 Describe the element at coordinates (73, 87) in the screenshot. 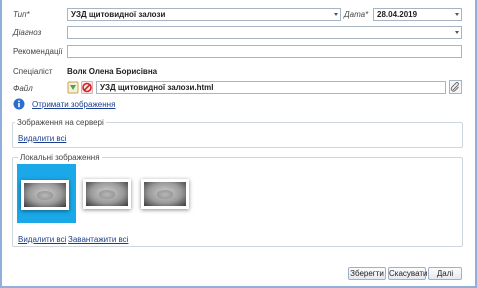

I see `folder-icon` at that location.